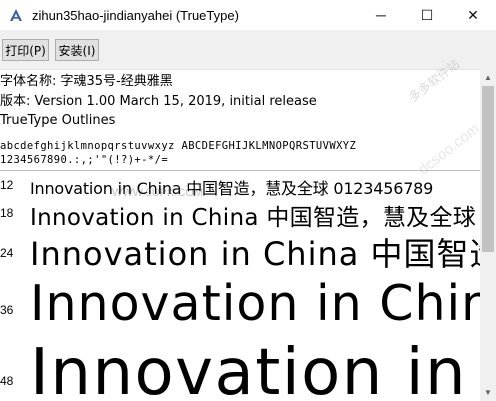 The height and width of the screenshot is (401, 496). What do you see at coordinates (248, 50) in the screenshot?
I see `toolbar: 打印(P) 安装(I)` at bounding box center [248, 50].